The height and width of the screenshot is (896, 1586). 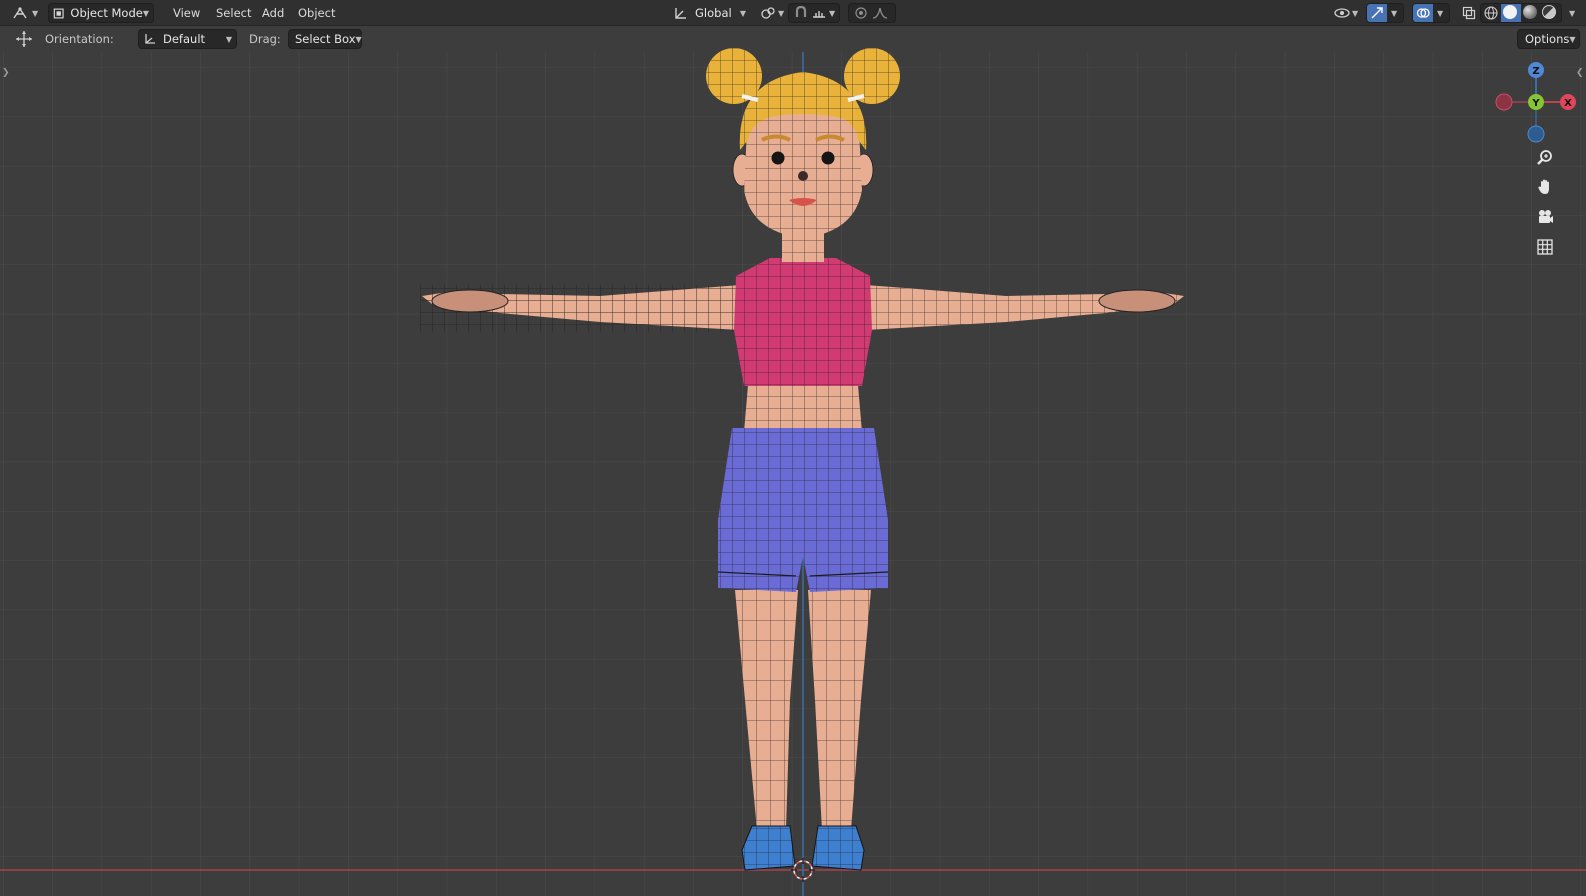 I want to click on orientation-value: Default, so click(x=184, y=39).